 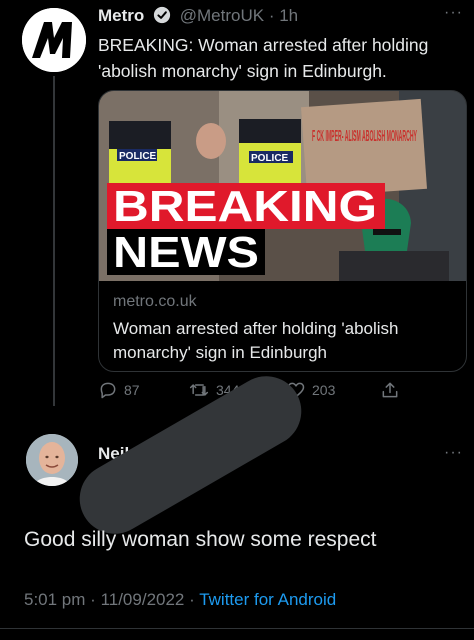 I want to click on tweet-header: Metro @MetroUK · 1h, so click(x=198, y=17).